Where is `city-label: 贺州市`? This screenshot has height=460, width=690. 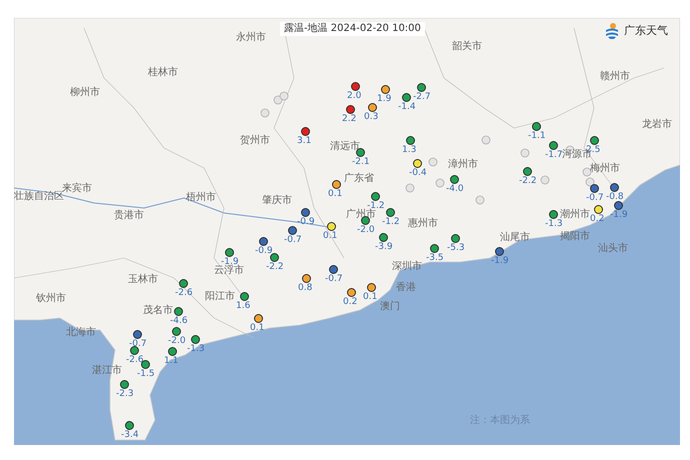 city-label: 贺州市 is located at coordinates (255, 141).